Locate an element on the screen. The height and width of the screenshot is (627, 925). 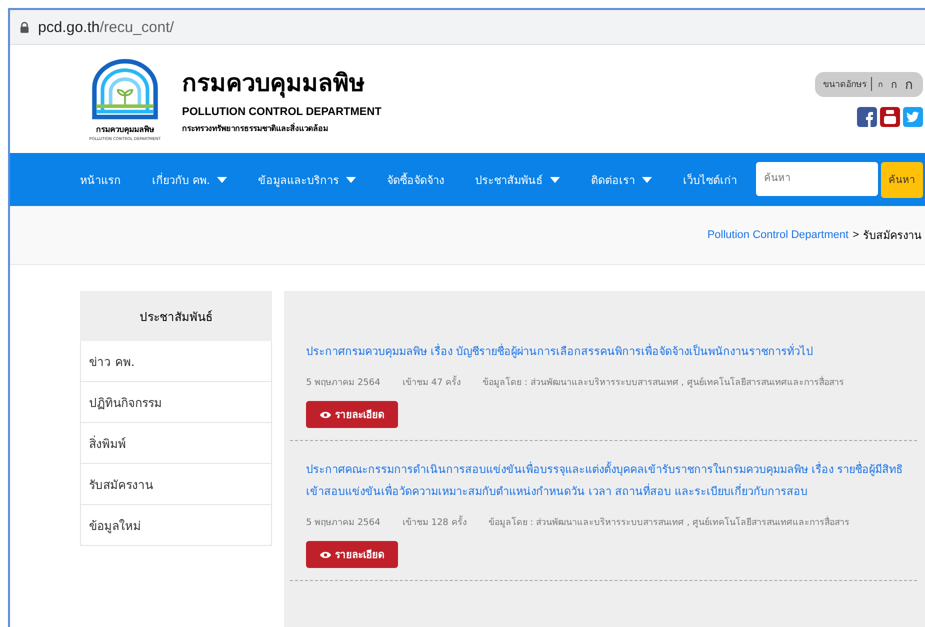
nav-menu-item: ข้อมูลและบริการ is located at coordinates (307, 179).